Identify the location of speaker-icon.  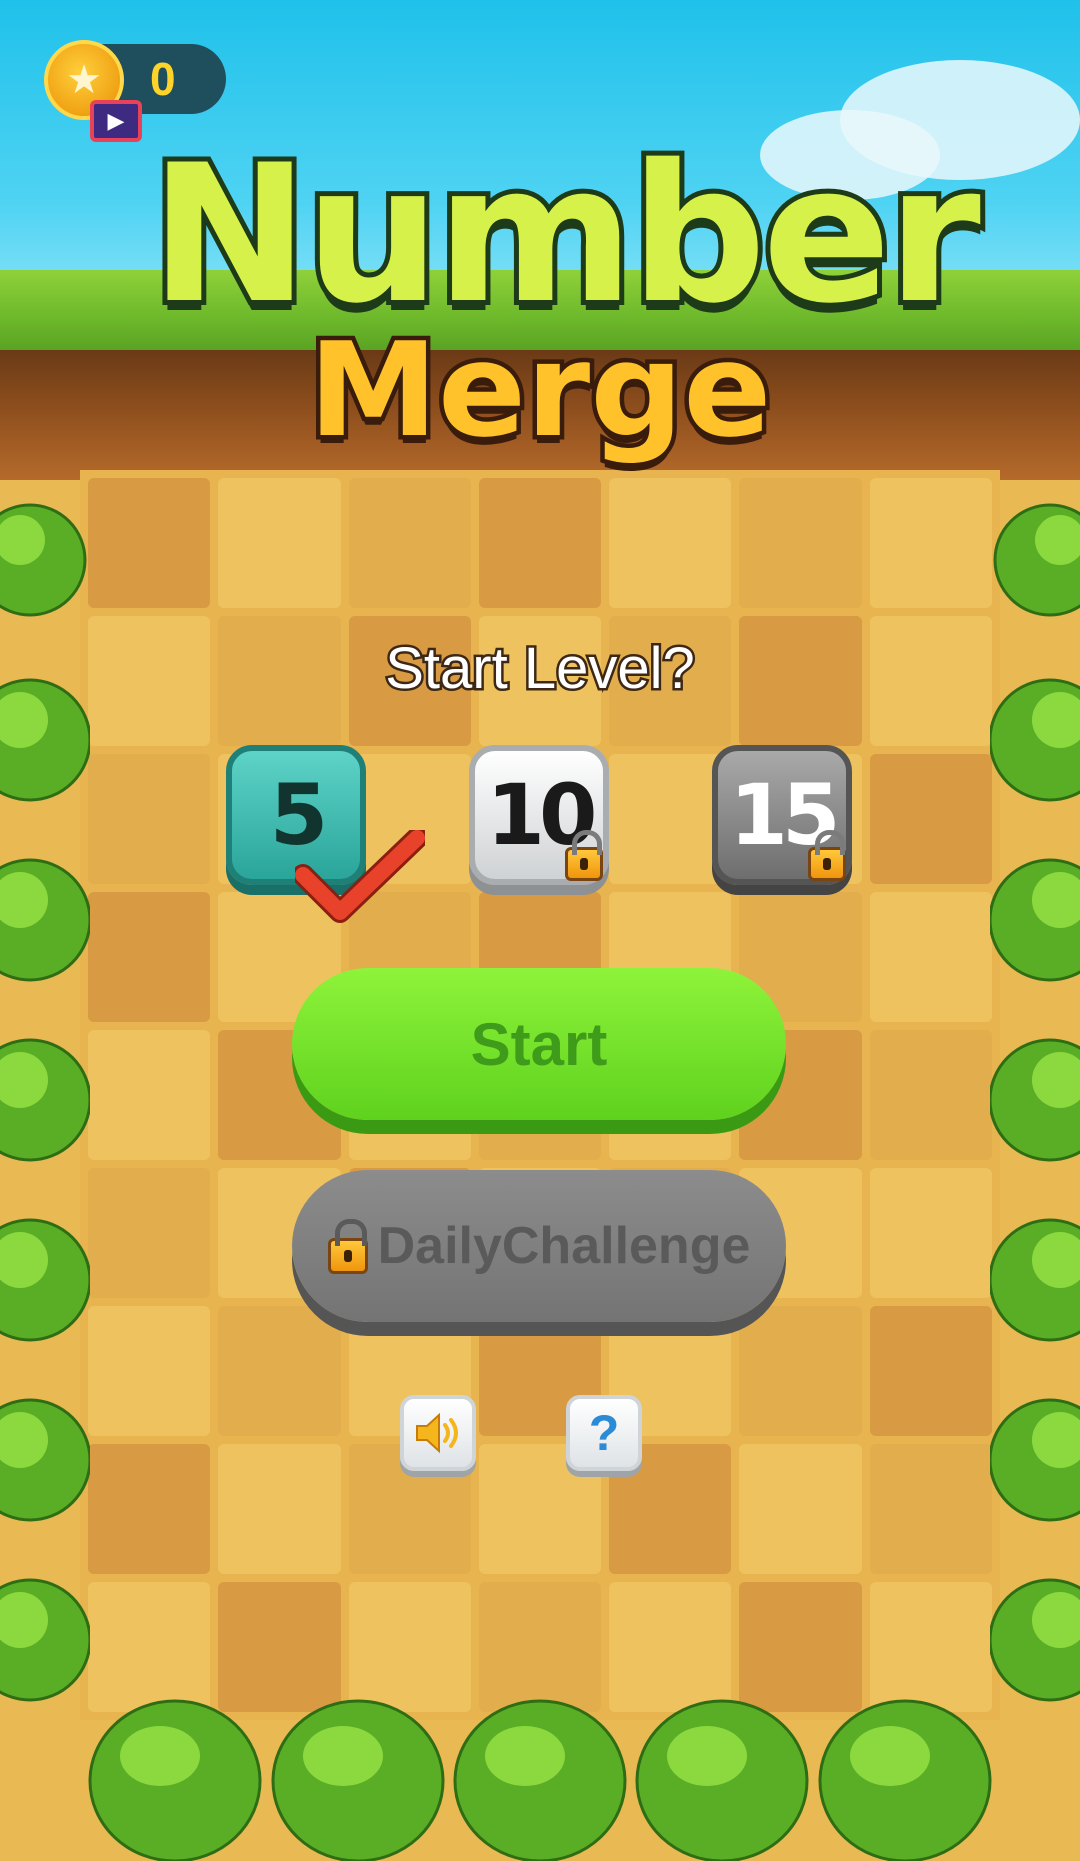
(437, 1433).